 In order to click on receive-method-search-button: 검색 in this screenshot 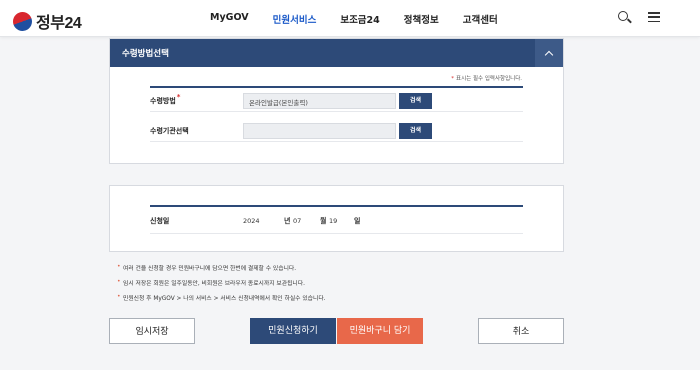, I will do `click(415, 101)`.